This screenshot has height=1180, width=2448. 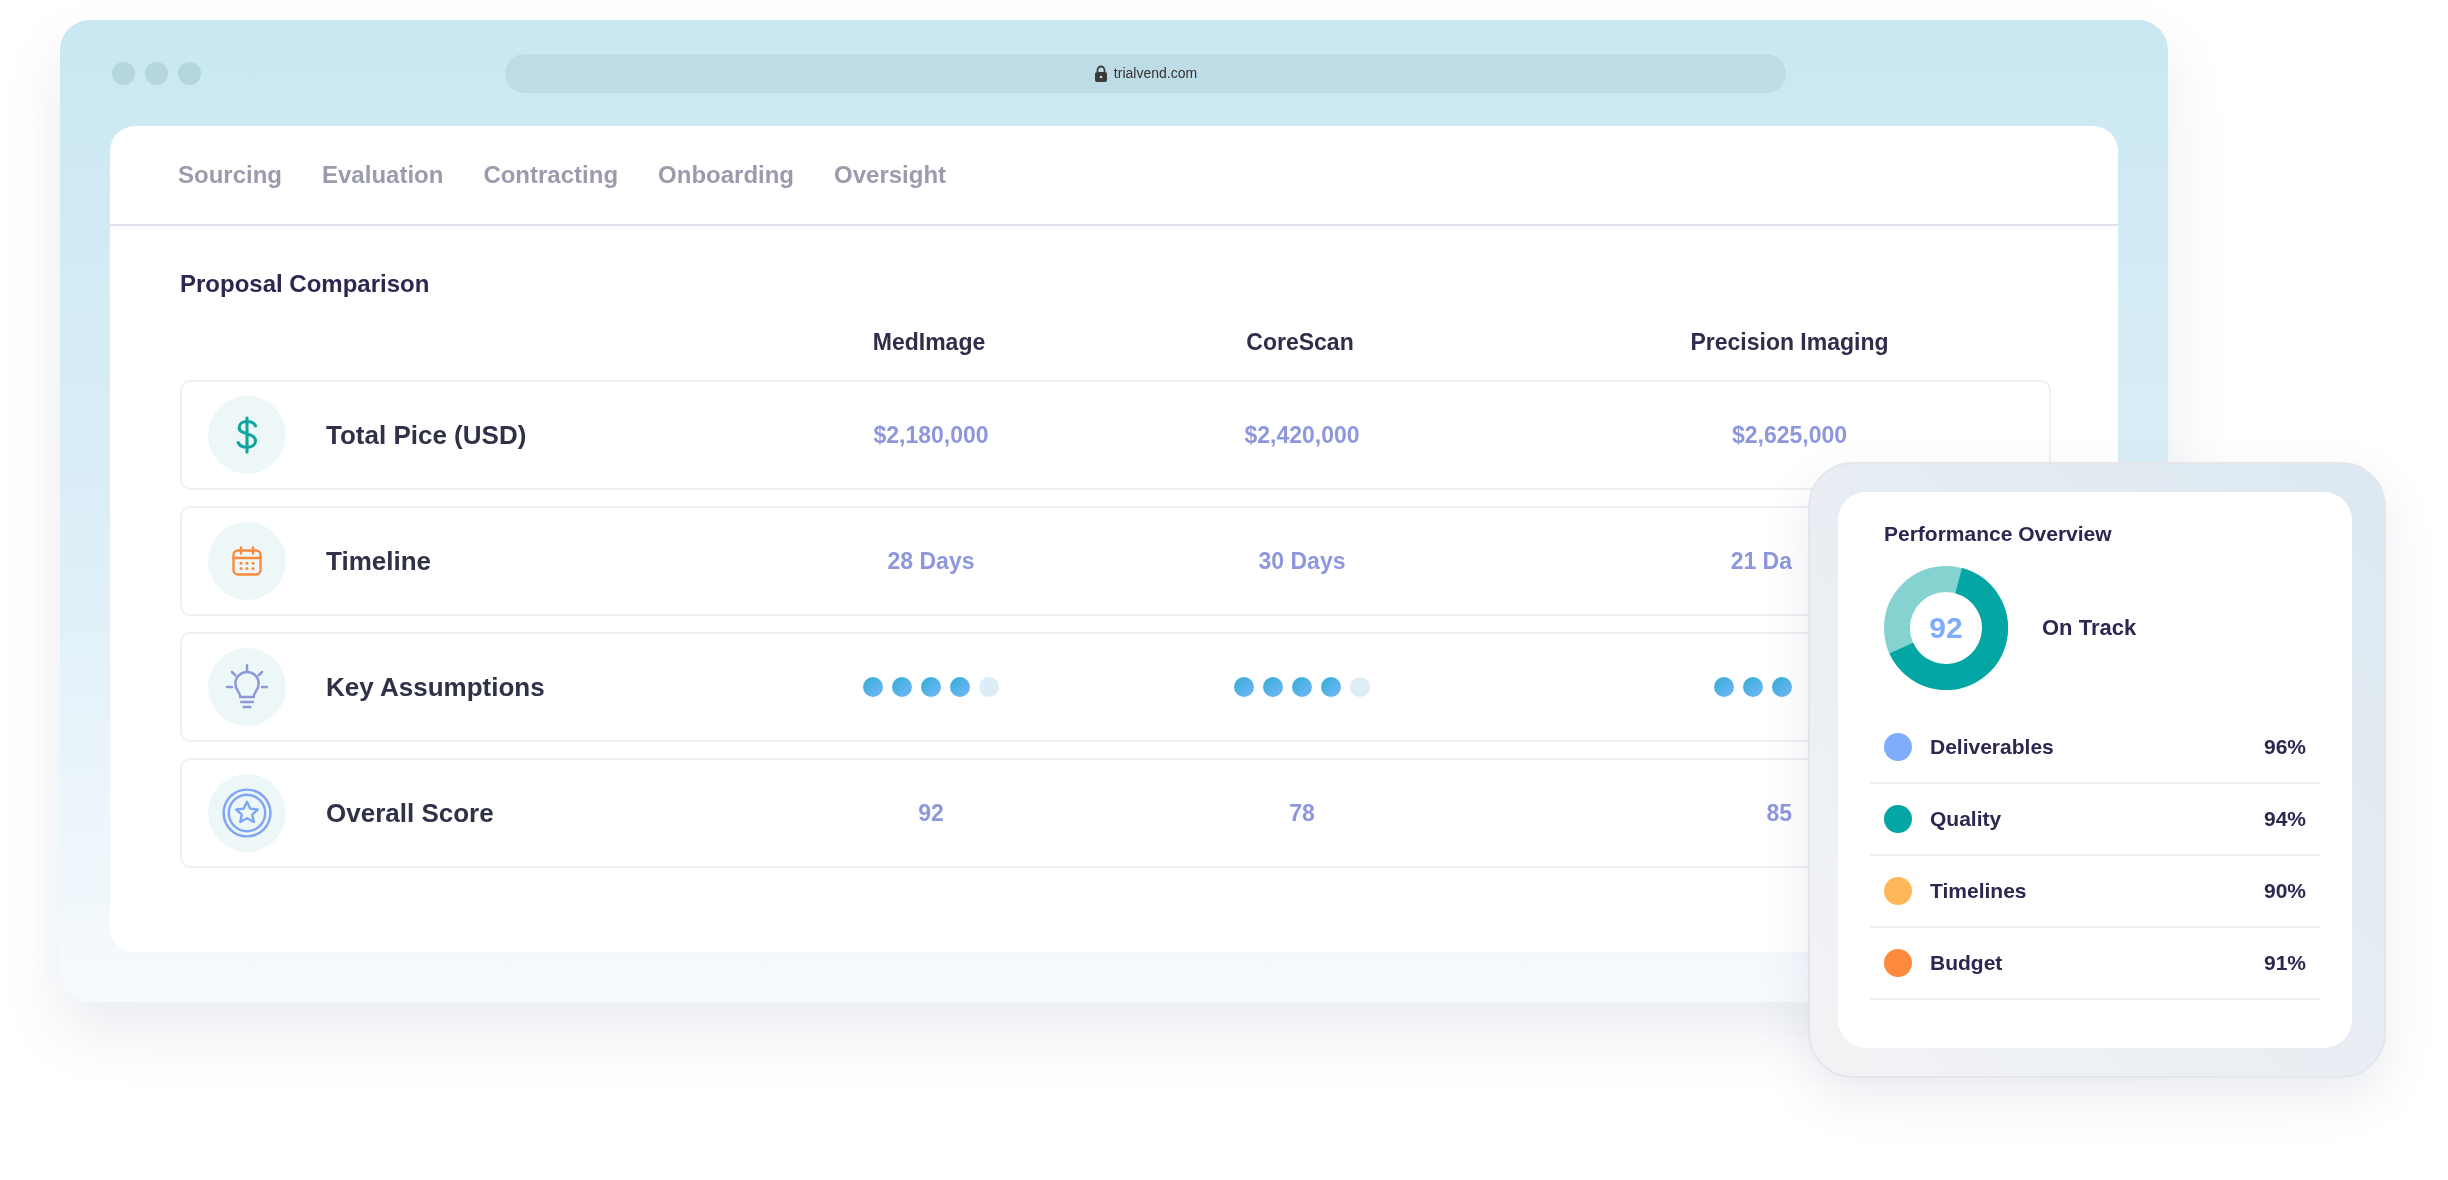 What do you see at coordinates (1779, 813) in the screenshot?
I see `cell-value: 85` at bounding box center [1779, 813].